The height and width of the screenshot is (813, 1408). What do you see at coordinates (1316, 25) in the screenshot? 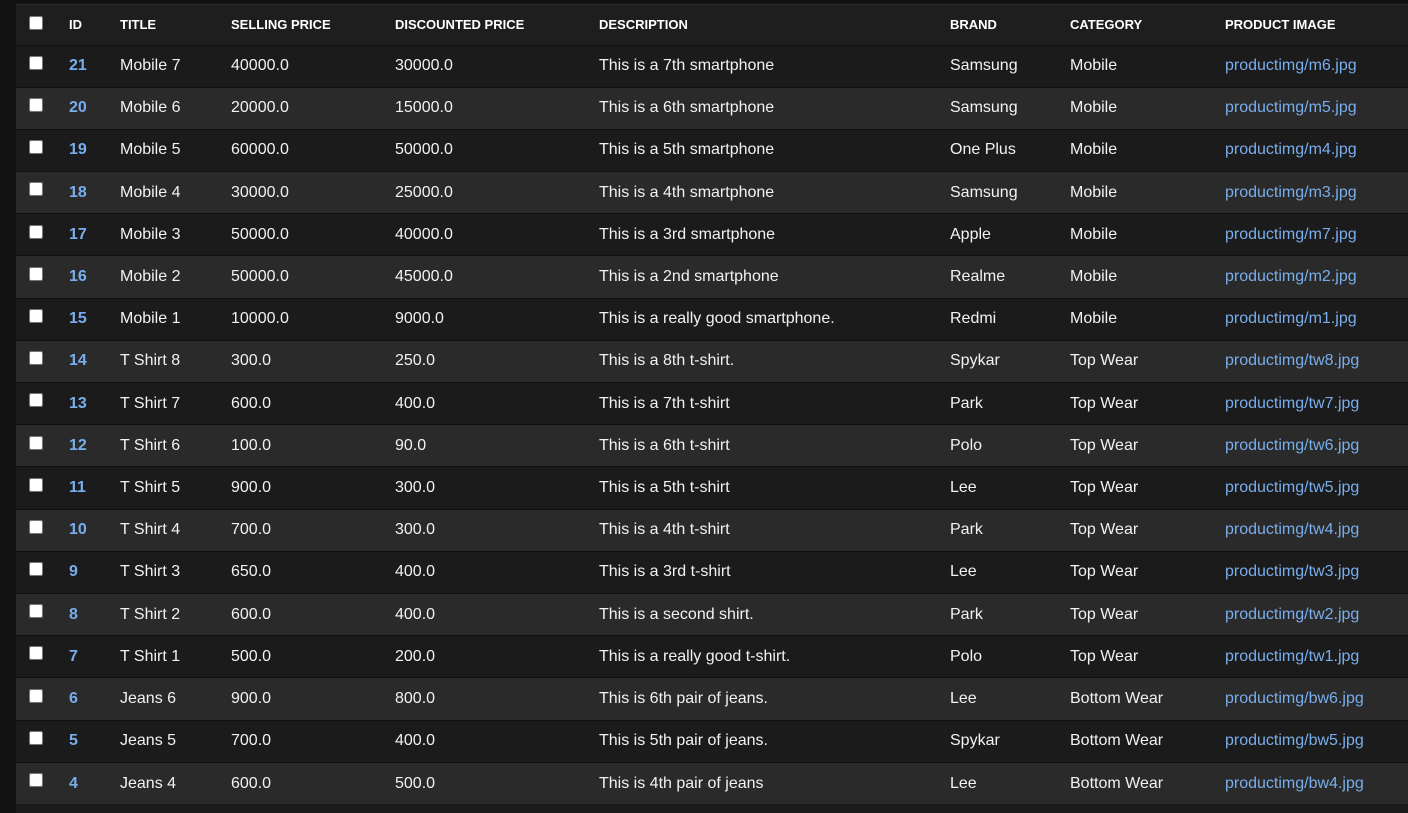
I see `column-header-product-image: PRODUCT IMAGE` at bounding box center [1316, 25].